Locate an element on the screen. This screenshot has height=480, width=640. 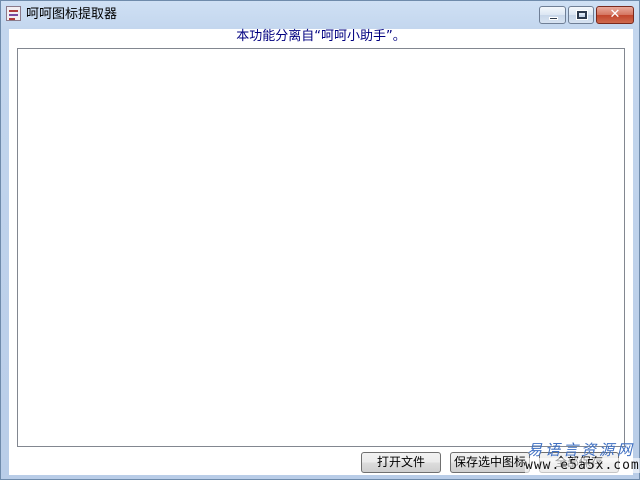
window-title: 呵呵图标提取器 is located at coordinates (72, 14).